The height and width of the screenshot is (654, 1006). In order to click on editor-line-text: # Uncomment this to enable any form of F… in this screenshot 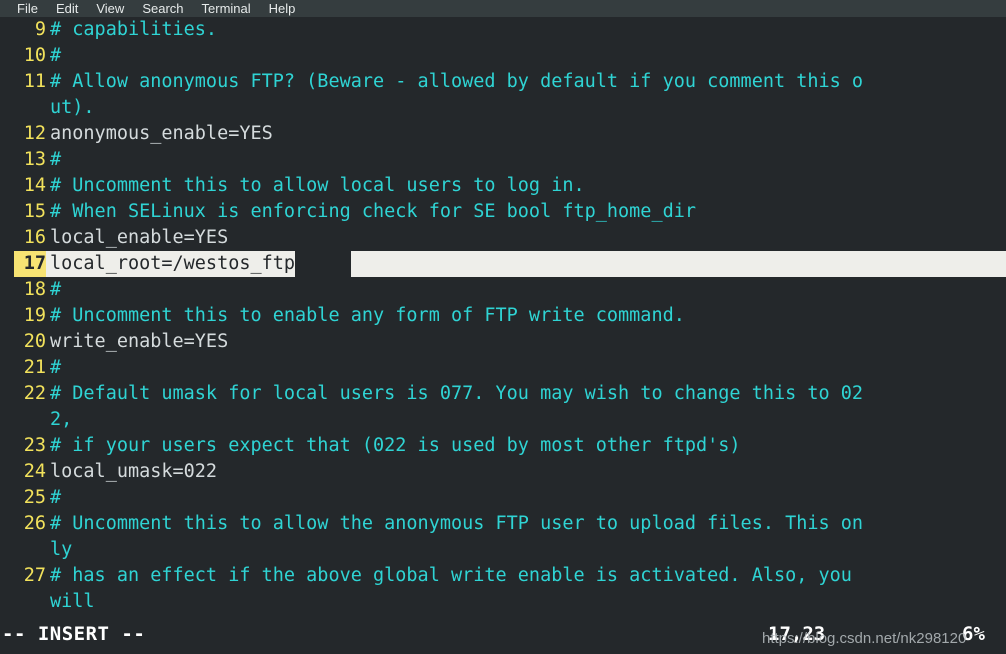, I will do `click(367, 315)`.